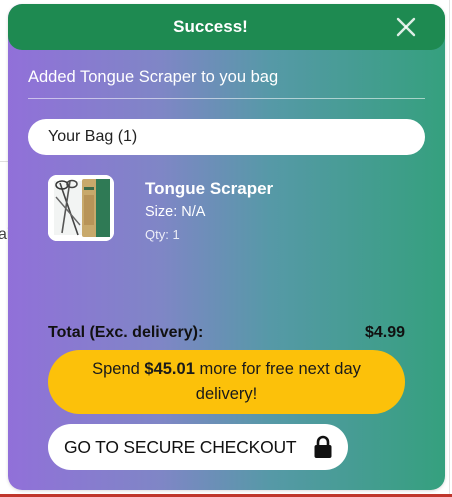 The height and width of the screenshot is (497, 452). What do you see at coordinates (126, 332) in the screenshot?
I see `total-label: Total (Exc. delivery):` at bounding box center [126, 332].